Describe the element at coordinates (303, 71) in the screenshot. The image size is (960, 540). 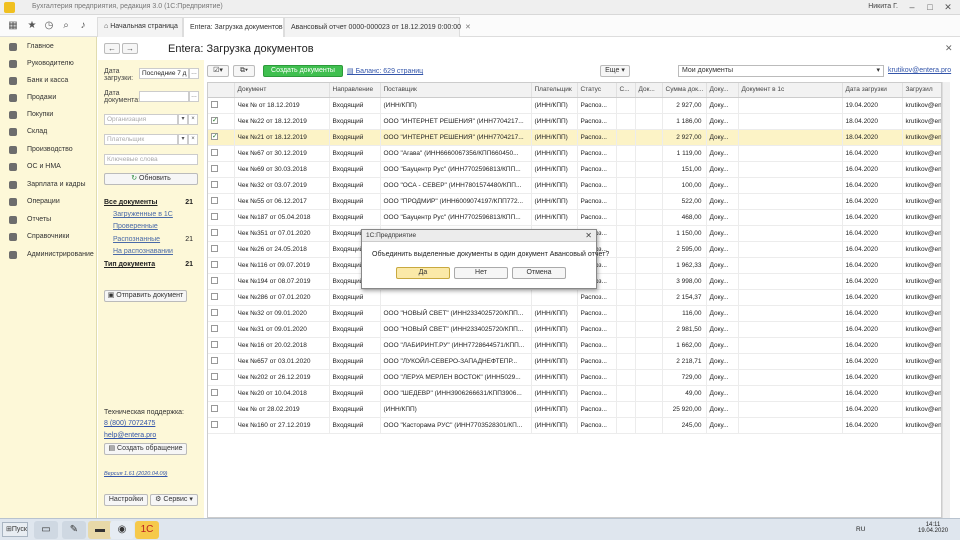
I see `create-documents-button: Создать документы` at that location.